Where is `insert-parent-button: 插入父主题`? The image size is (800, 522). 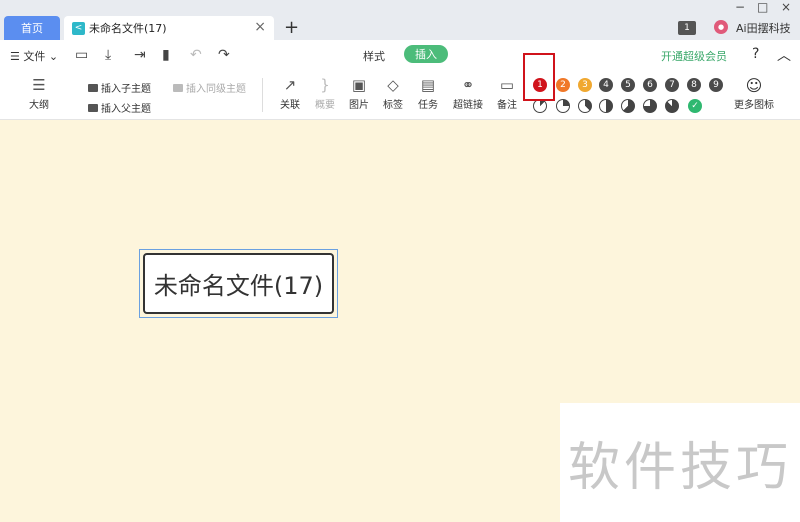 insert-parent-button: 插入父主题 is located at coordinates (119, 107).